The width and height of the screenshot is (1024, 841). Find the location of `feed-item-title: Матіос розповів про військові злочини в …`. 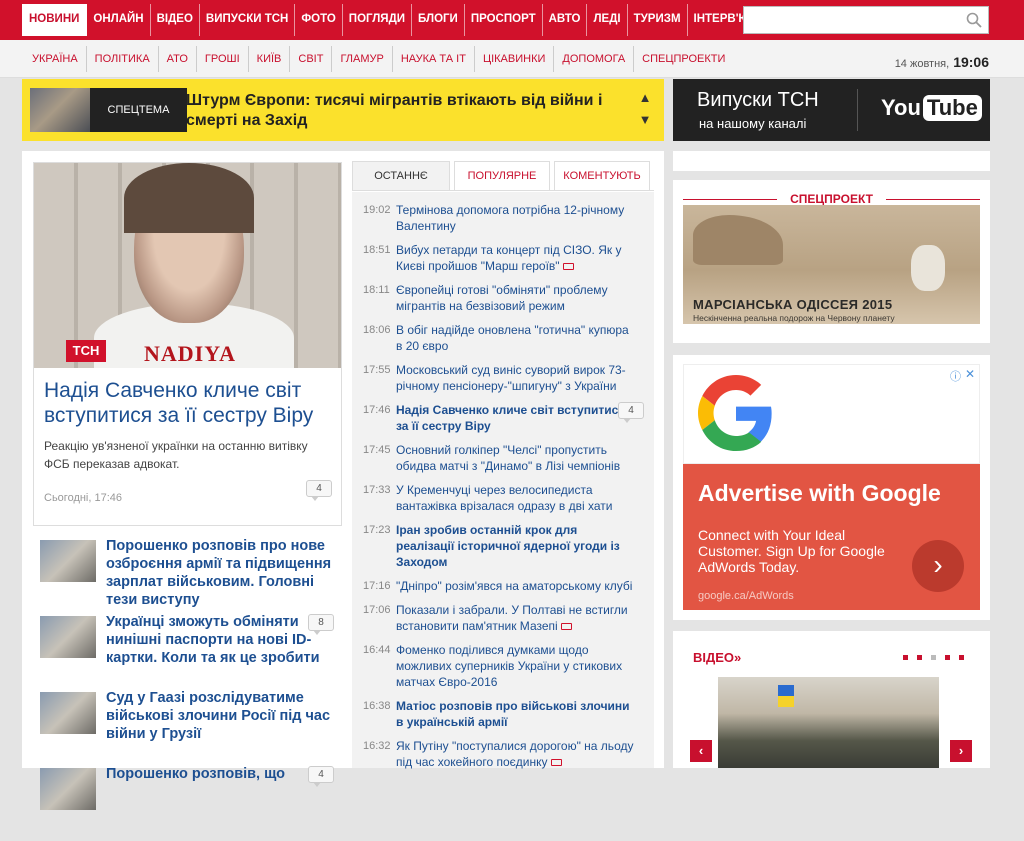

feed-item-title: Матіос розповів про військові злочини в … is located at coordinates (515, 714).